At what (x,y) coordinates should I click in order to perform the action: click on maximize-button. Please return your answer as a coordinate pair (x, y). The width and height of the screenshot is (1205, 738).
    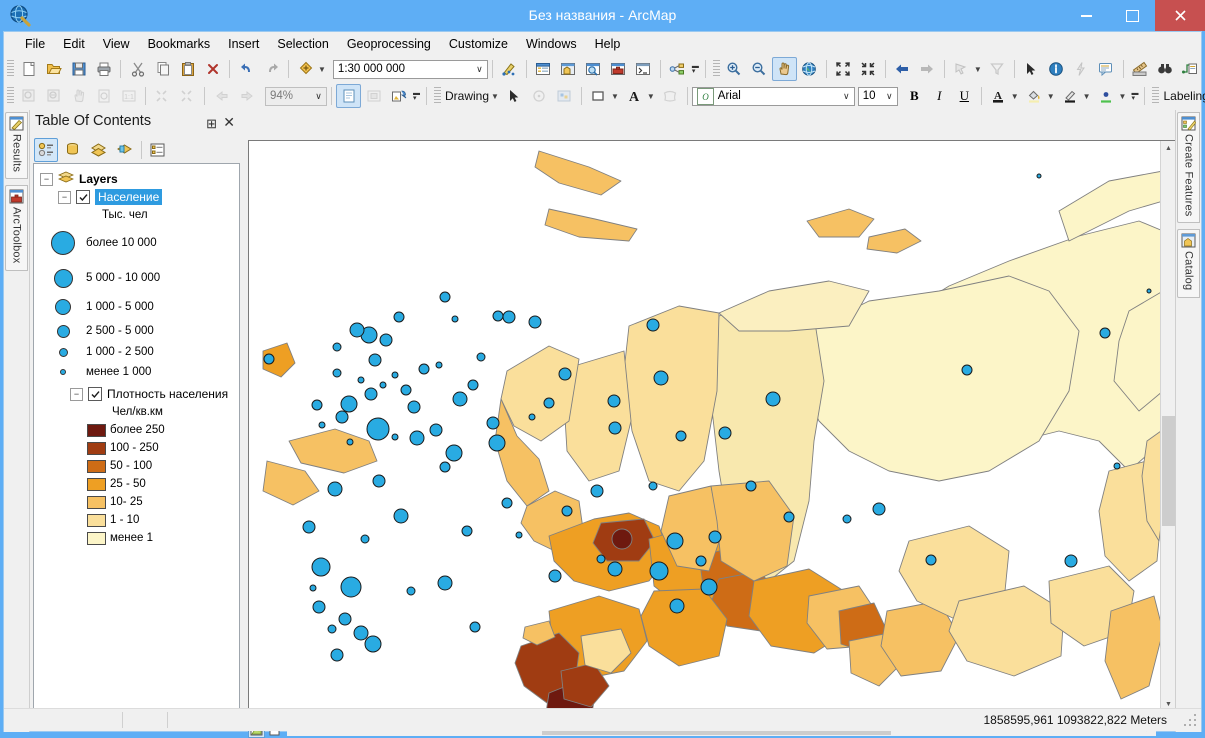
    Looking at the image, I should click on (1132, 15).